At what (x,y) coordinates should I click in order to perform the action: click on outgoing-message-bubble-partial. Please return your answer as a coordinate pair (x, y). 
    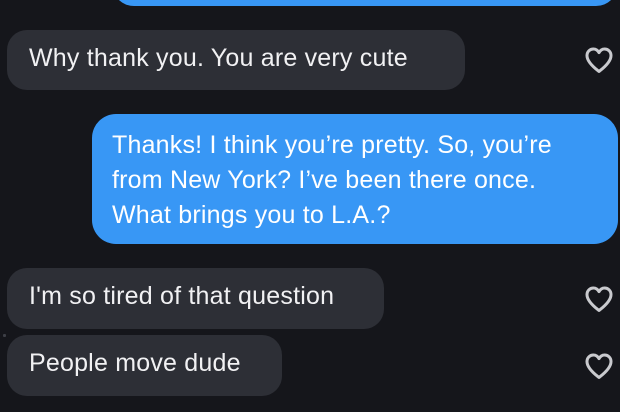
    Looking at the image, I should click on (365, 3).